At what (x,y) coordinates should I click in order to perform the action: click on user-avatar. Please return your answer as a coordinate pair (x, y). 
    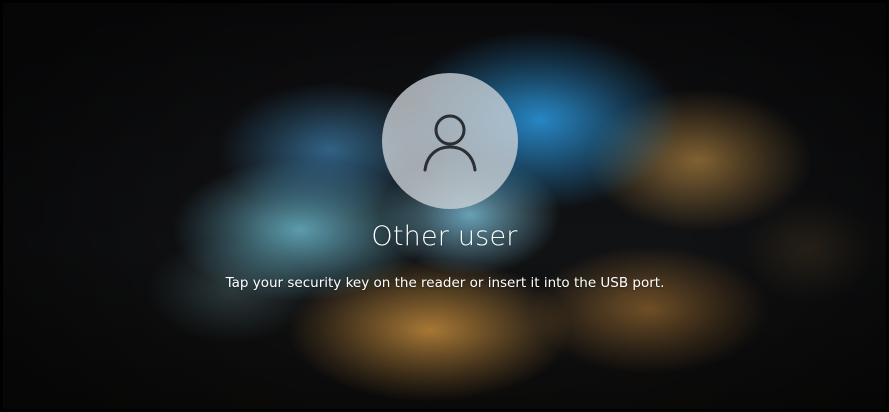
    Looking at the image, I should click on (450, 141).